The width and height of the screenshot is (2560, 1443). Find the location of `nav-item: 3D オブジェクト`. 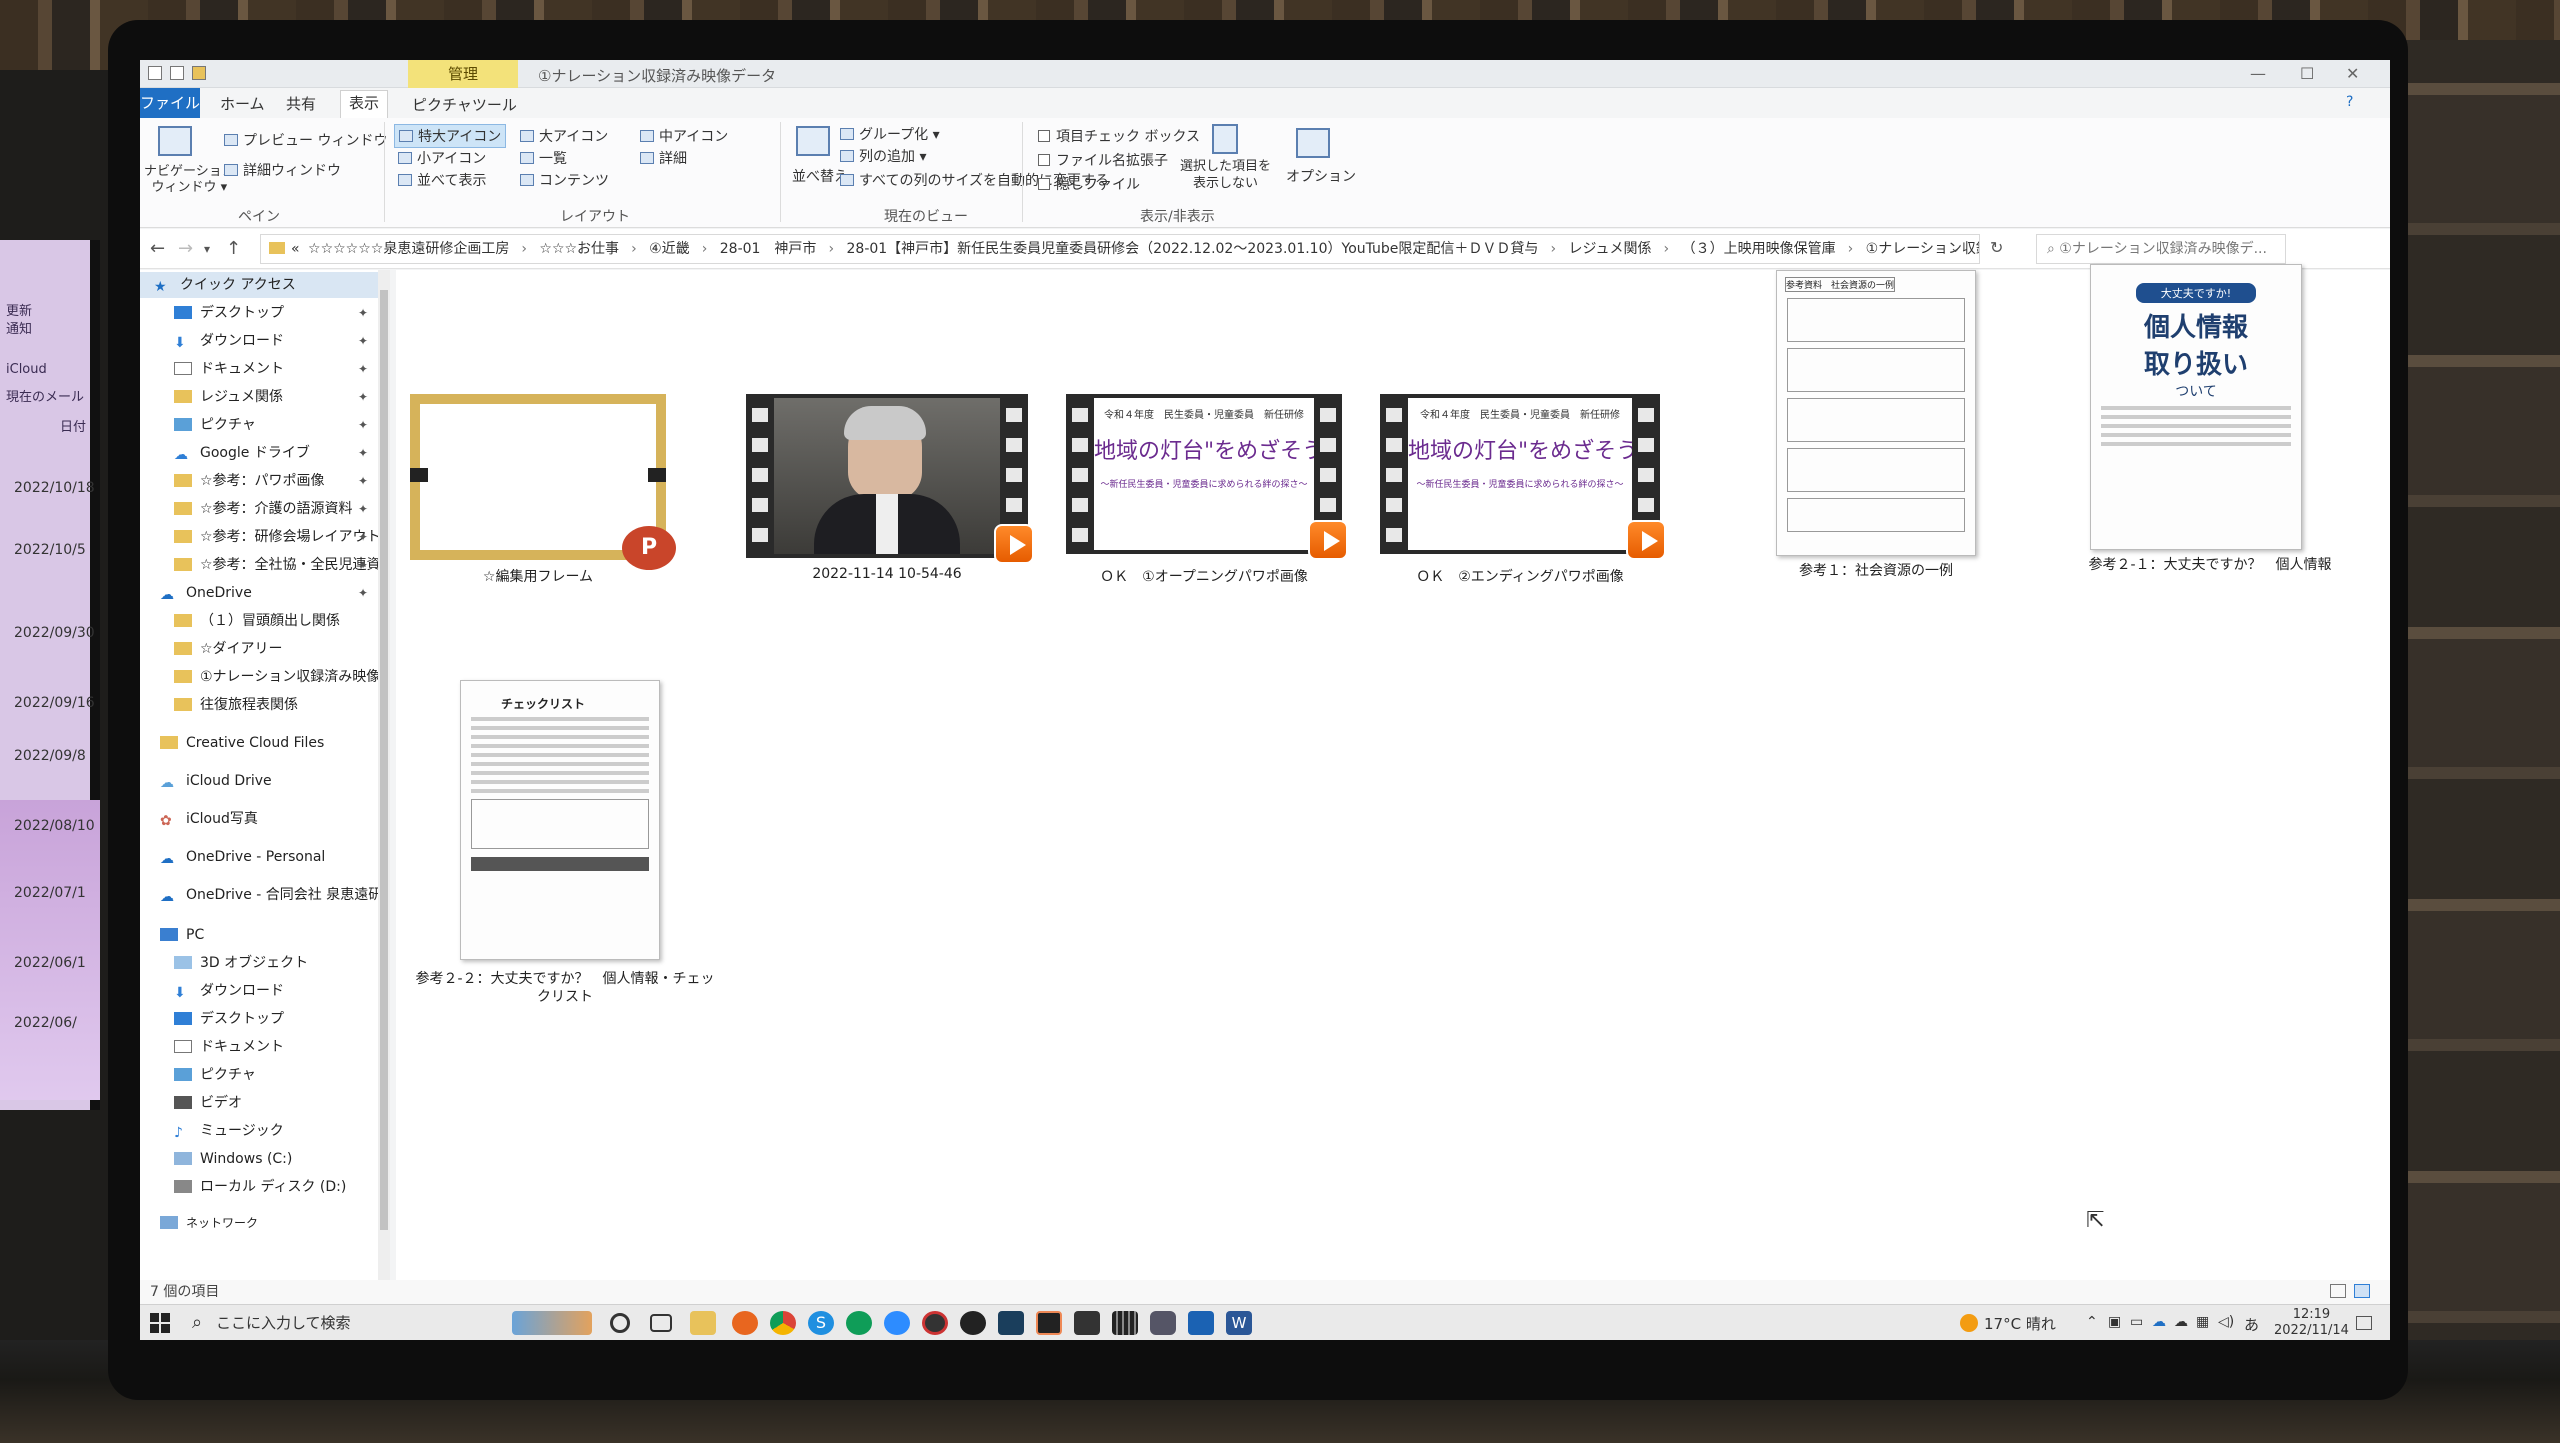

nav-item: 3D オブジェクト is located at coordinates (260, 963).